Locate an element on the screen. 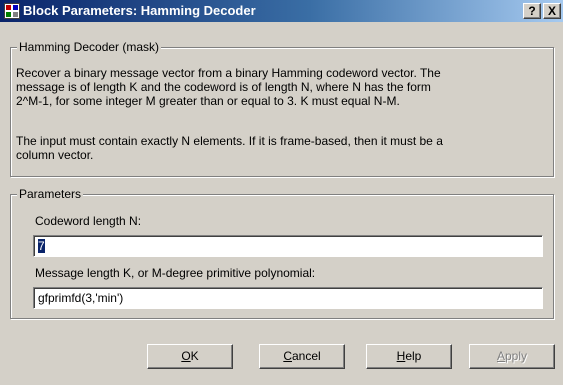  ok-accelerator: O is located at coordinates (186, 356).